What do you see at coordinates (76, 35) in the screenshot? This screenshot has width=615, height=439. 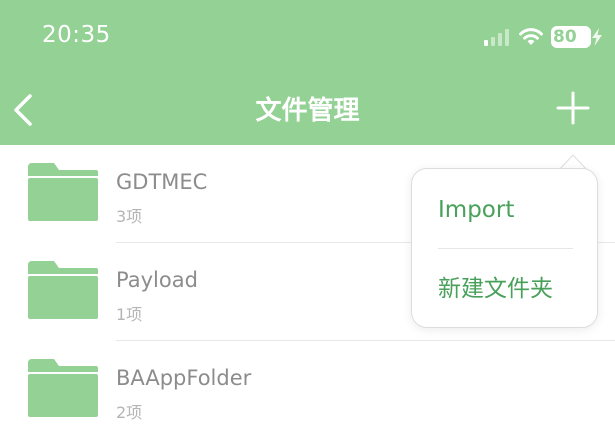 I see `status-time: 20:35` at bounding box center [76, 35].